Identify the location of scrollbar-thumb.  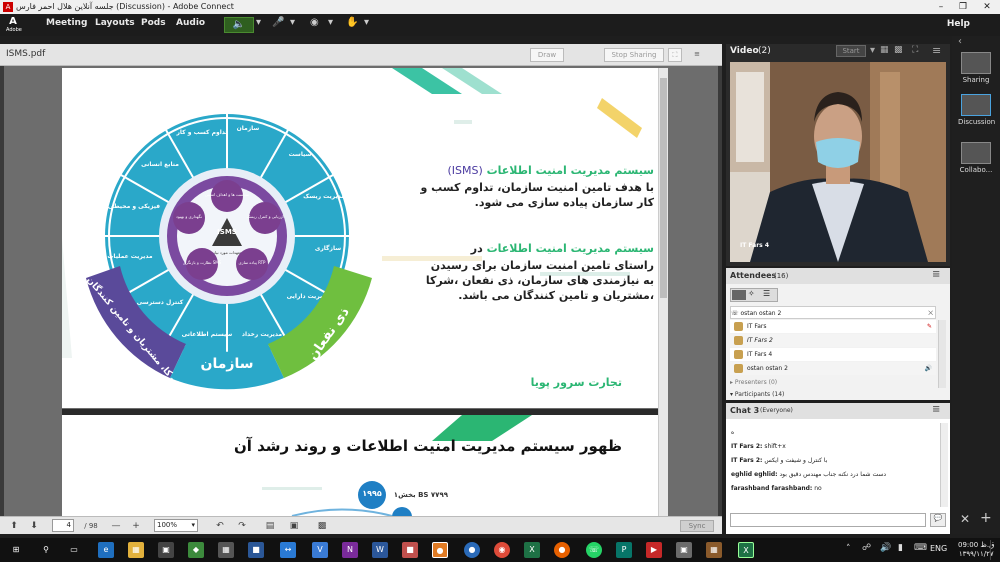
(663, 188).